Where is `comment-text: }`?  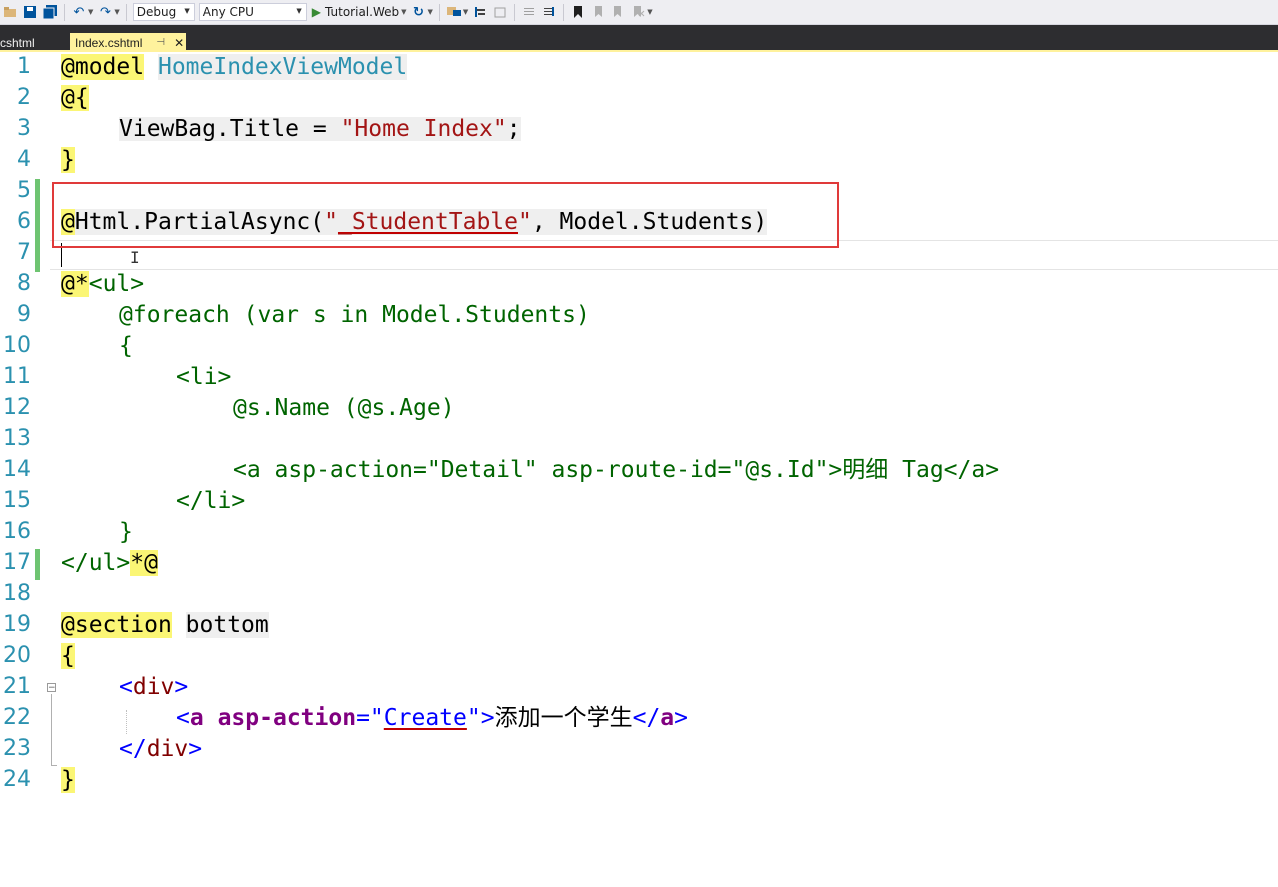 comment-text: } is located at coordinates (126, 532).